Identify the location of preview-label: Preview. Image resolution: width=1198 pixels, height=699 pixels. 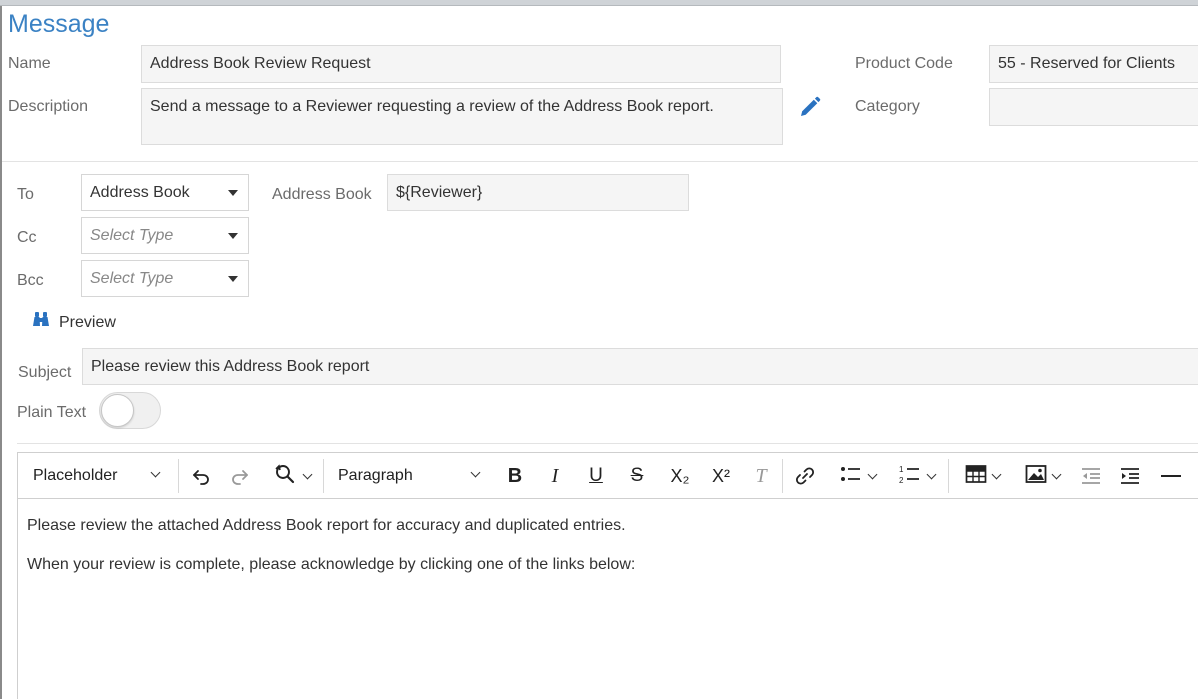
(87, 322).